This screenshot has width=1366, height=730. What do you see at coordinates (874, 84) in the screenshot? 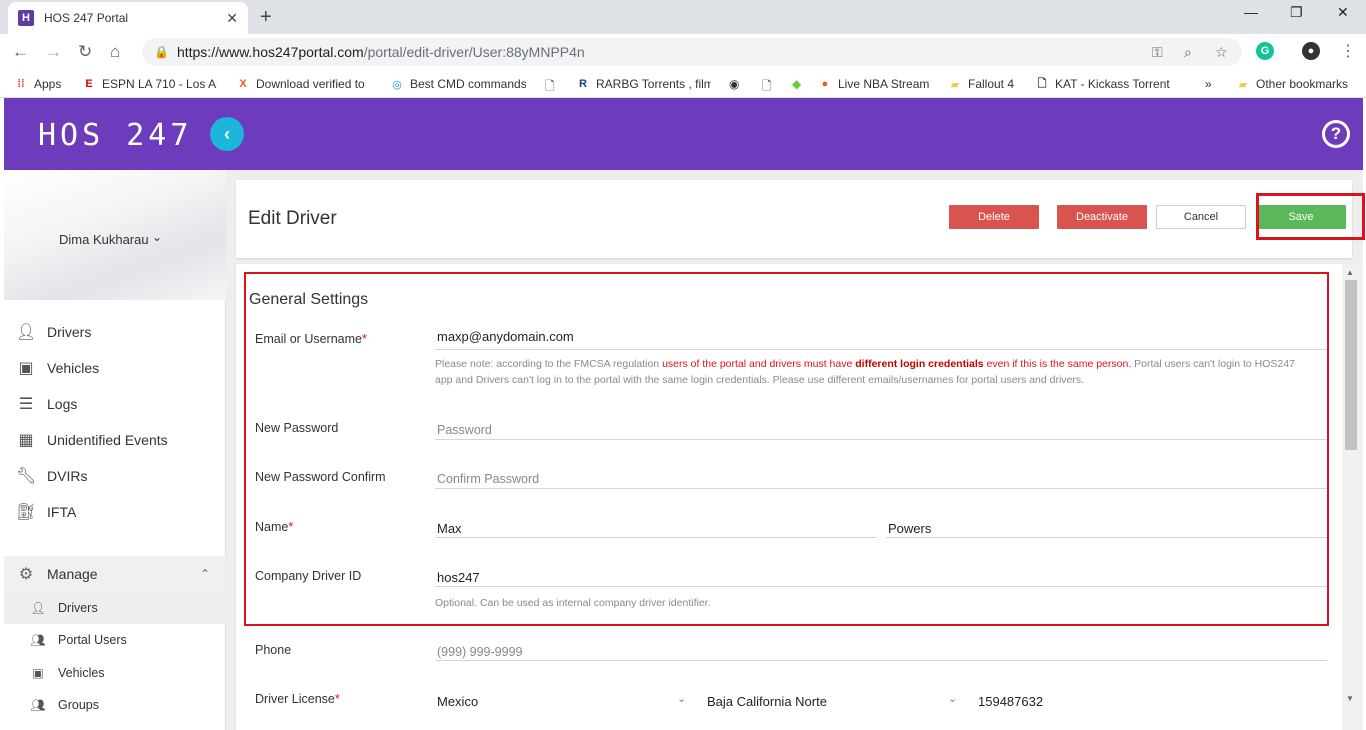
I see `bookmark-nba: ● Live NBA Stream` at bounding box center [874, 84].